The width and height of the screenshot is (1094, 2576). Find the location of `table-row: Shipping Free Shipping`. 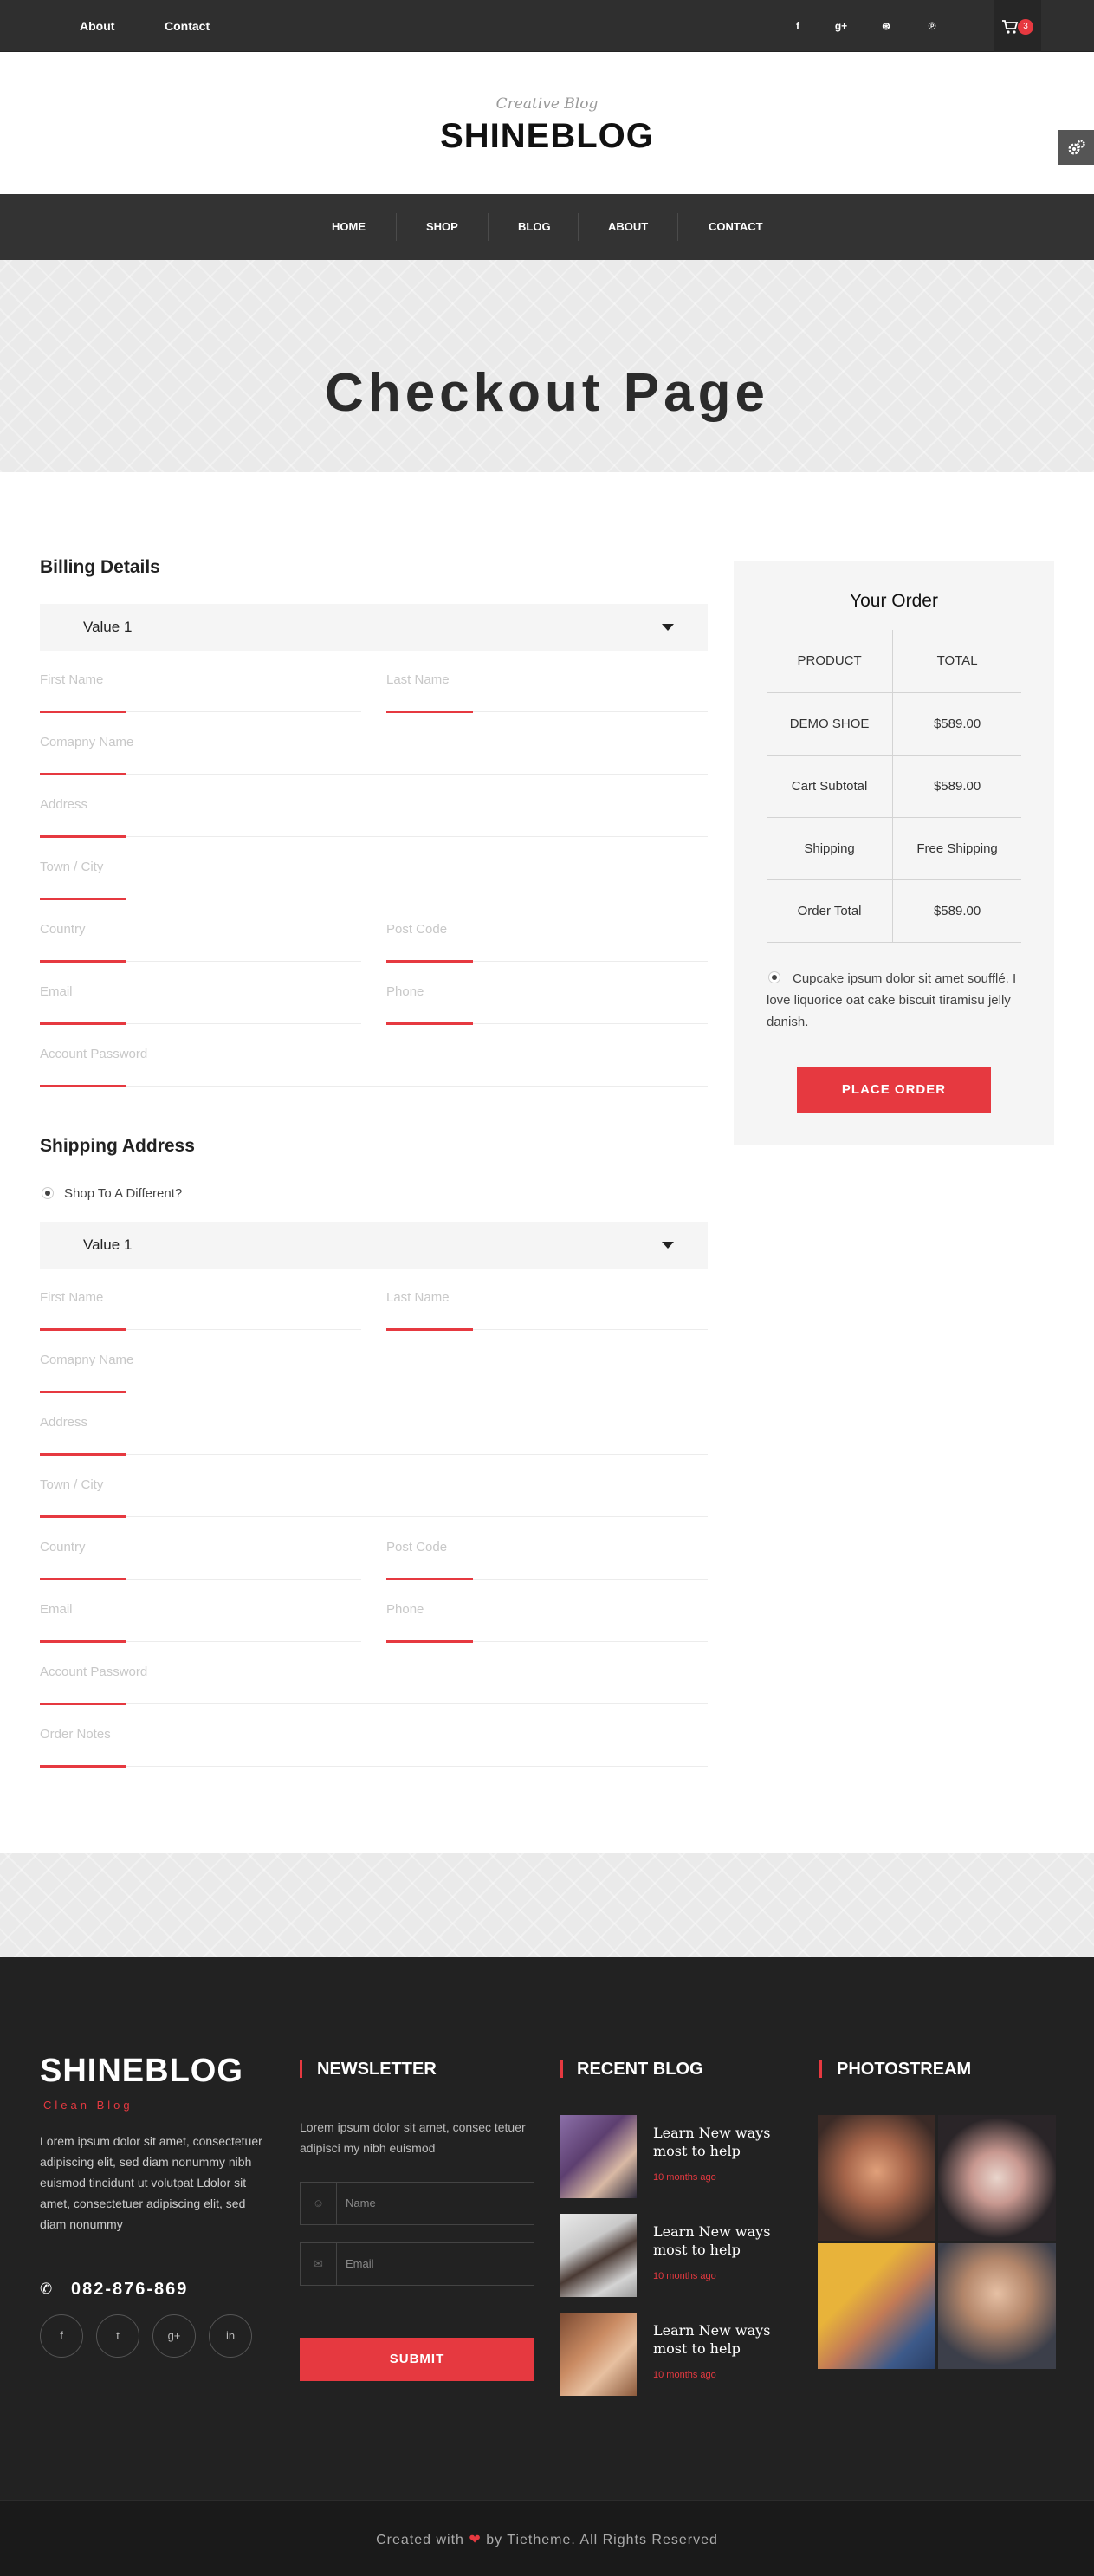

table-row: Shipping Free Shipping is located at coordinates (894, 849).